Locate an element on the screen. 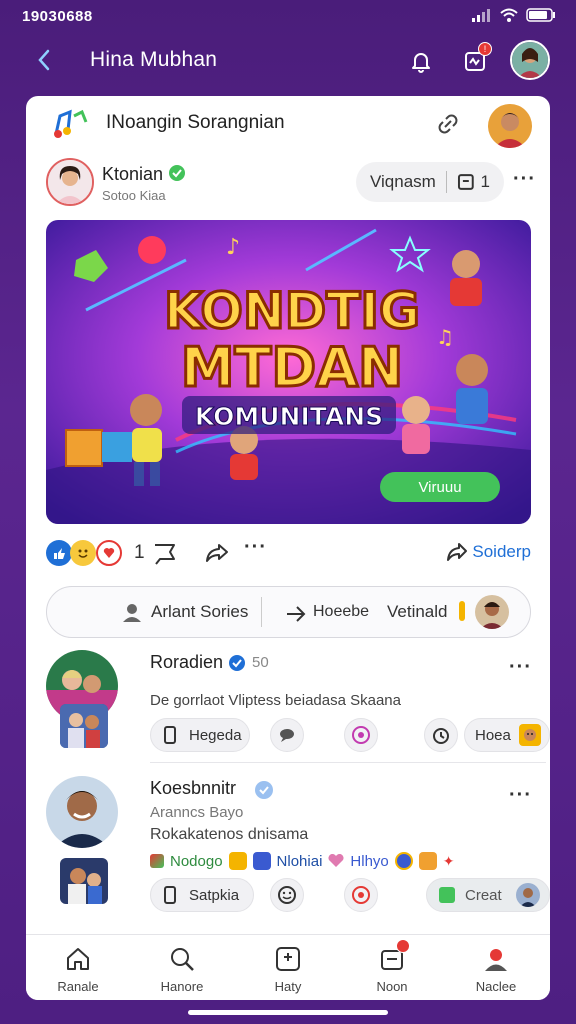  nav-create-label: Haty is located at coordinates (288, 986).